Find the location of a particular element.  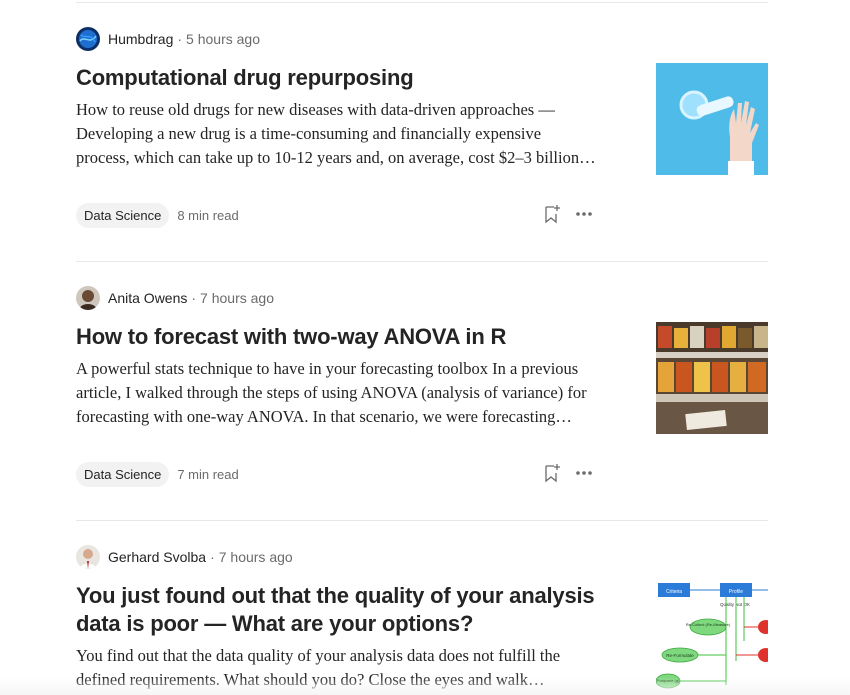

article-title: Computational drug repurposing is located at coordinates (341, 78).